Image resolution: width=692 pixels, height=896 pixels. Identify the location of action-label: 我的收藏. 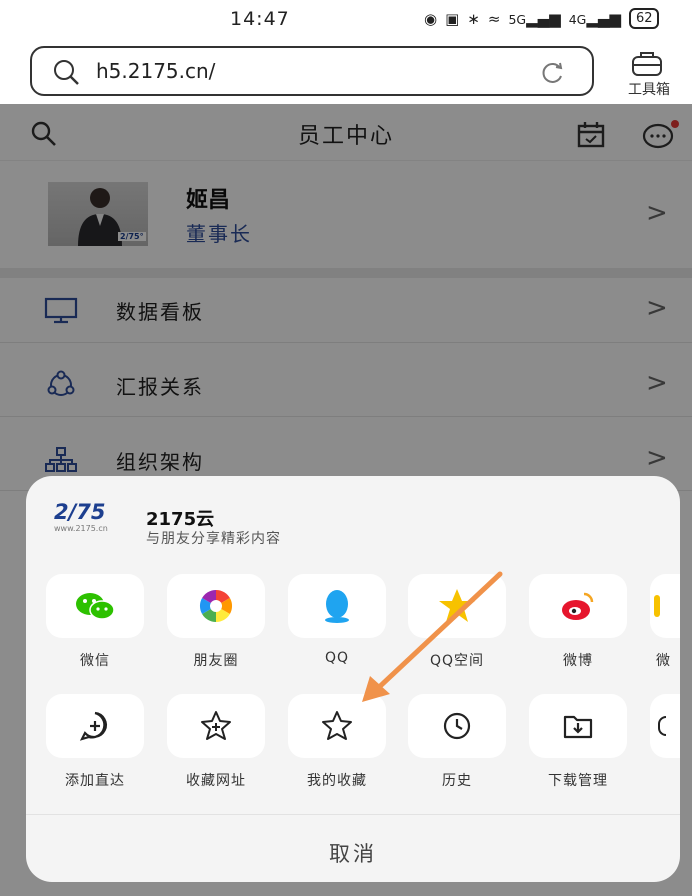
(337, 781).